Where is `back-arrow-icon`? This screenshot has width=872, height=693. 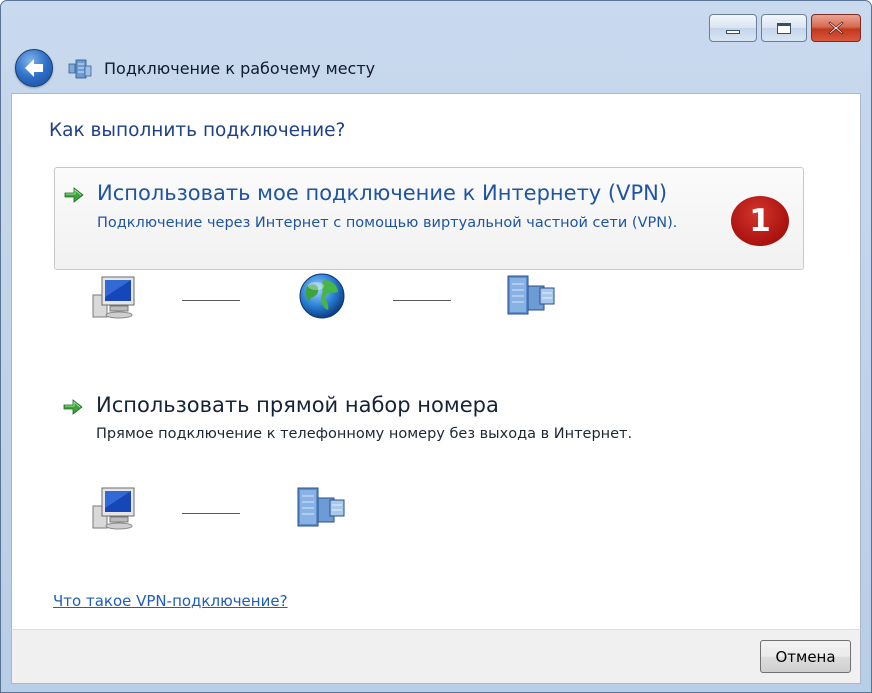 back-arrow-icon is located at coordinates (34, 68).